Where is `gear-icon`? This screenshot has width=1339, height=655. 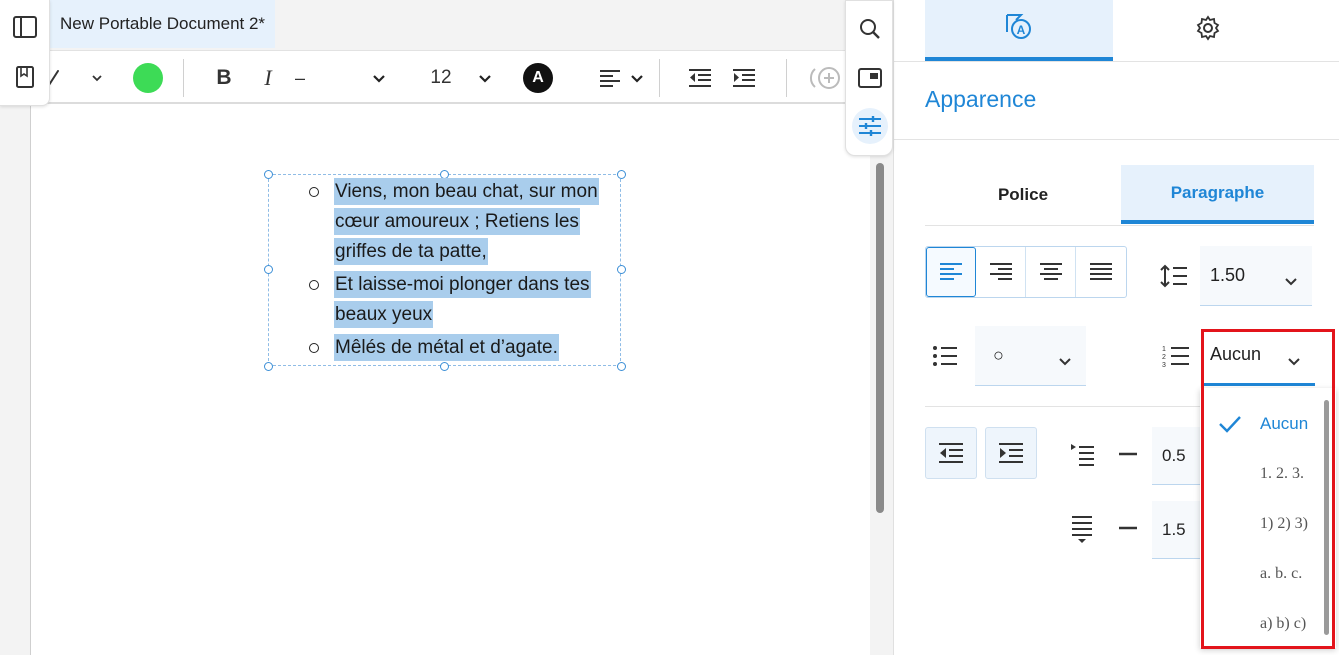 gear-icon is located at coordinates (1208, 30).